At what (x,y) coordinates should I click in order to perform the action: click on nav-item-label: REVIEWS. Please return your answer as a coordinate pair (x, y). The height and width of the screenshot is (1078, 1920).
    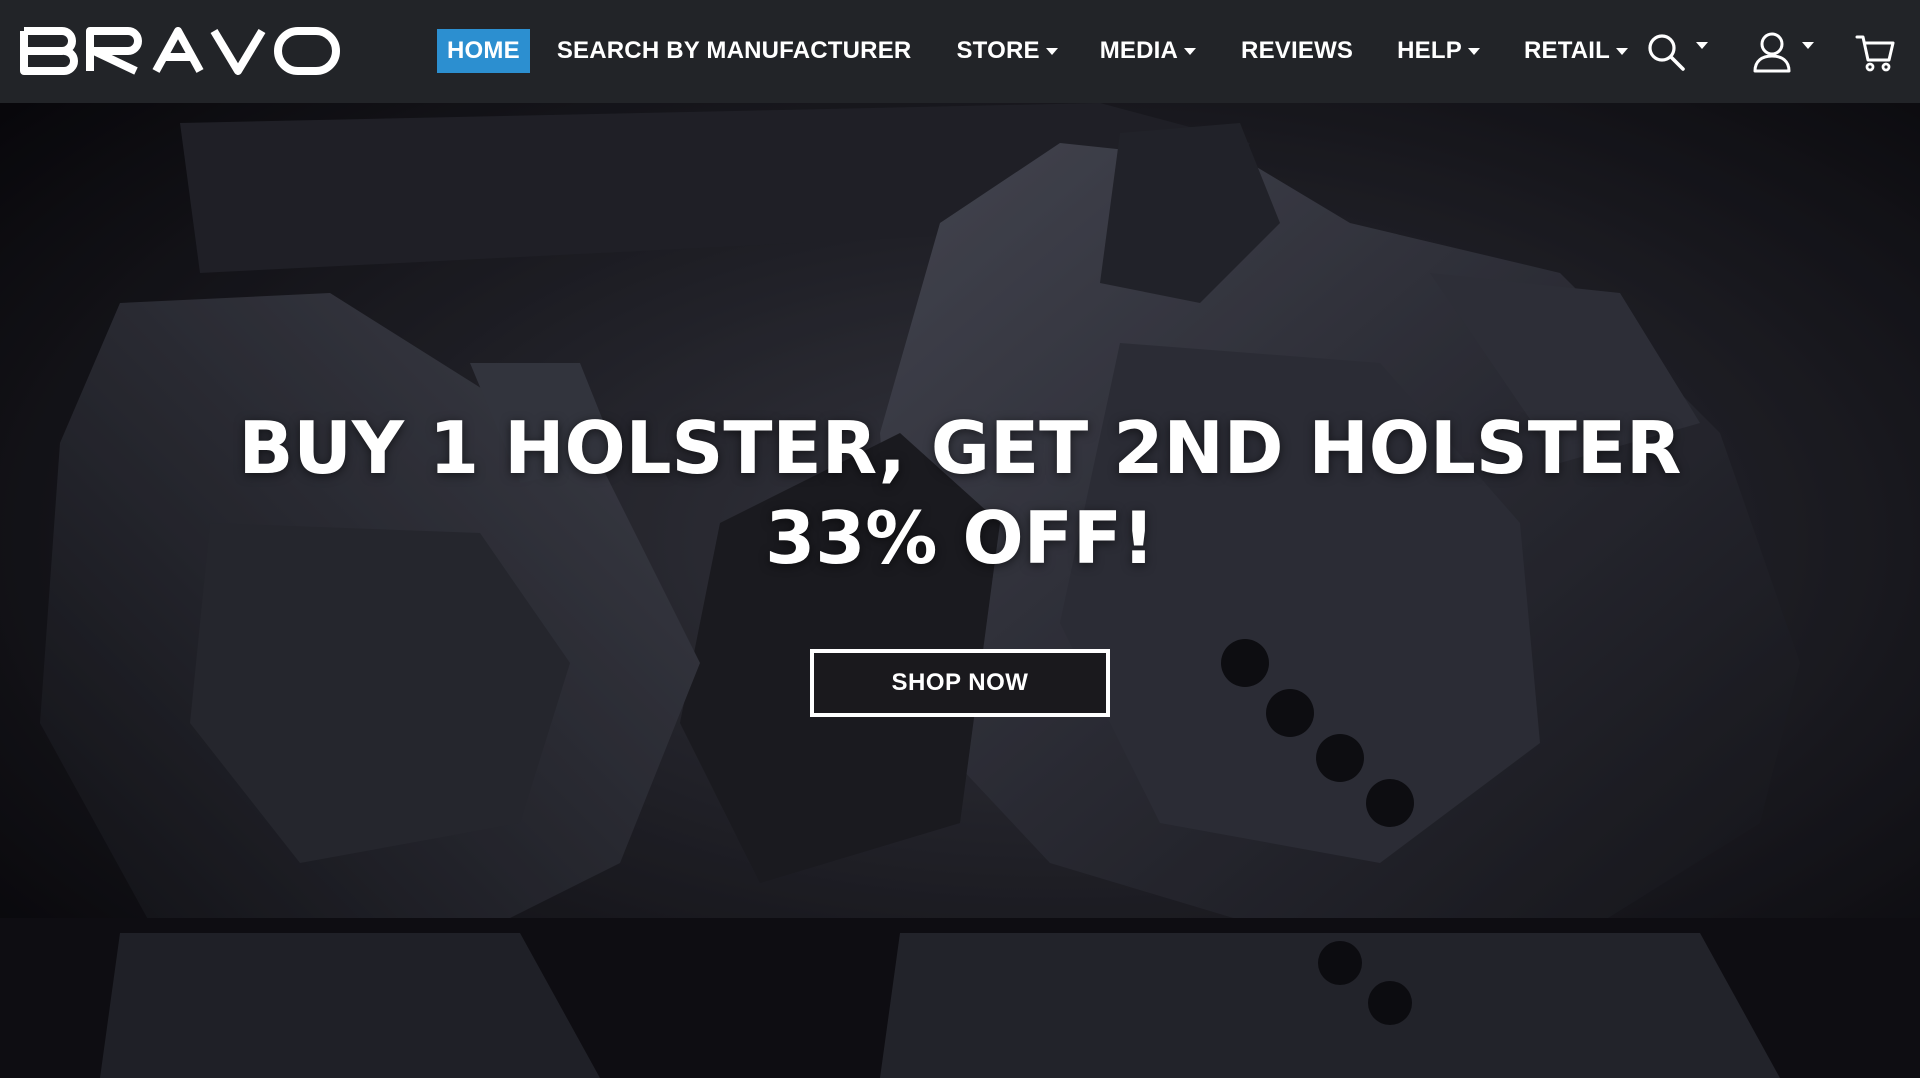
    Looking at the image, I should click on (1297, 50).